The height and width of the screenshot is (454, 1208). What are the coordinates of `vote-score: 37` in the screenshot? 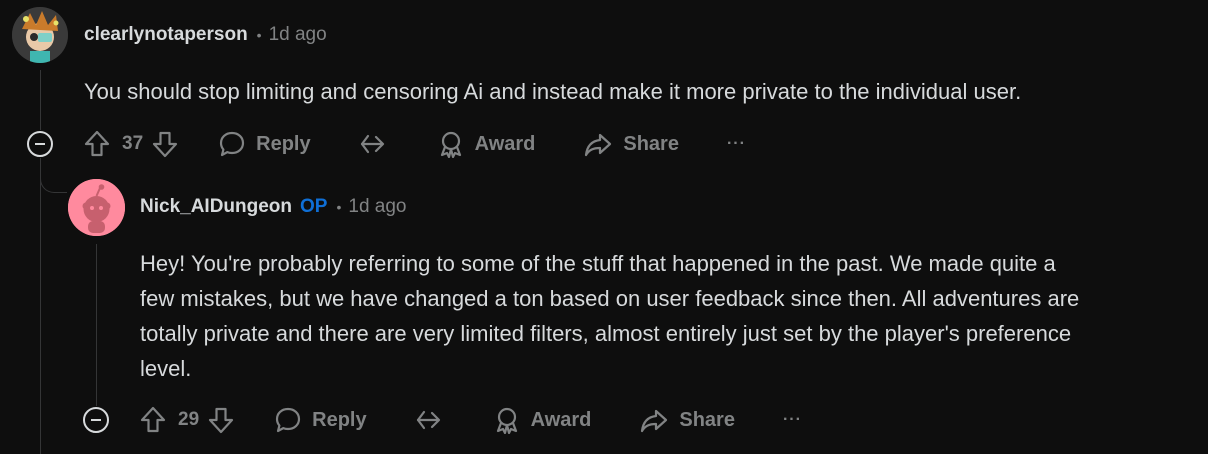 It's located at (133, 143).